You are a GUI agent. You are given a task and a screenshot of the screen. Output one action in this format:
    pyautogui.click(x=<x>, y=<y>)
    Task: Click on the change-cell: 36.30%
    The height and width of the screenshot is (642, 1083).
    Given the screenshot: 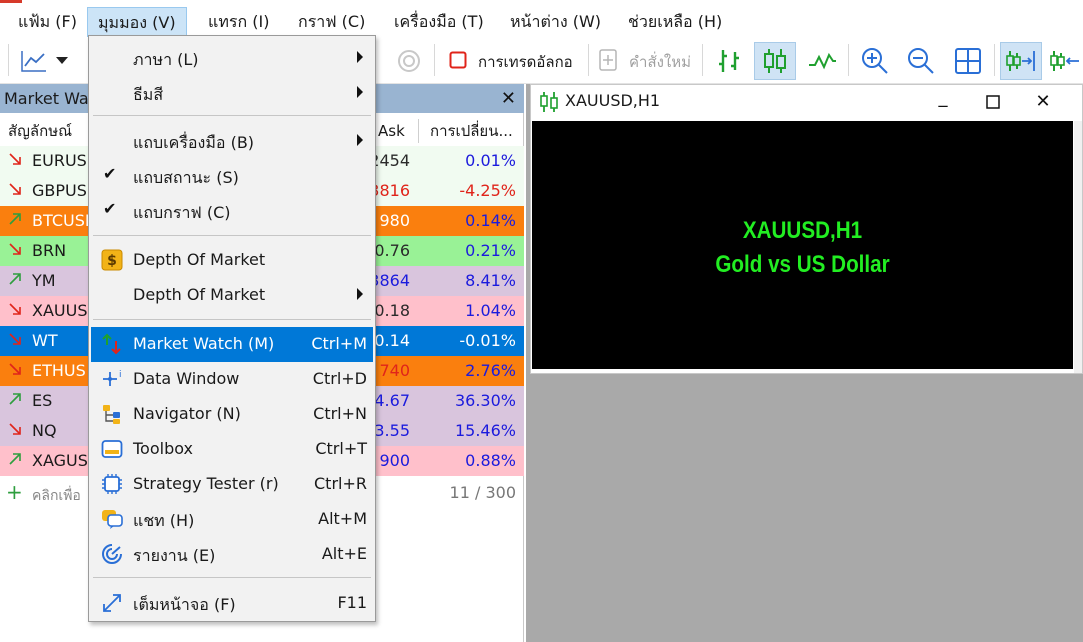 What is the action you would take?
    pyautogui.click(x=485, y=400)
    